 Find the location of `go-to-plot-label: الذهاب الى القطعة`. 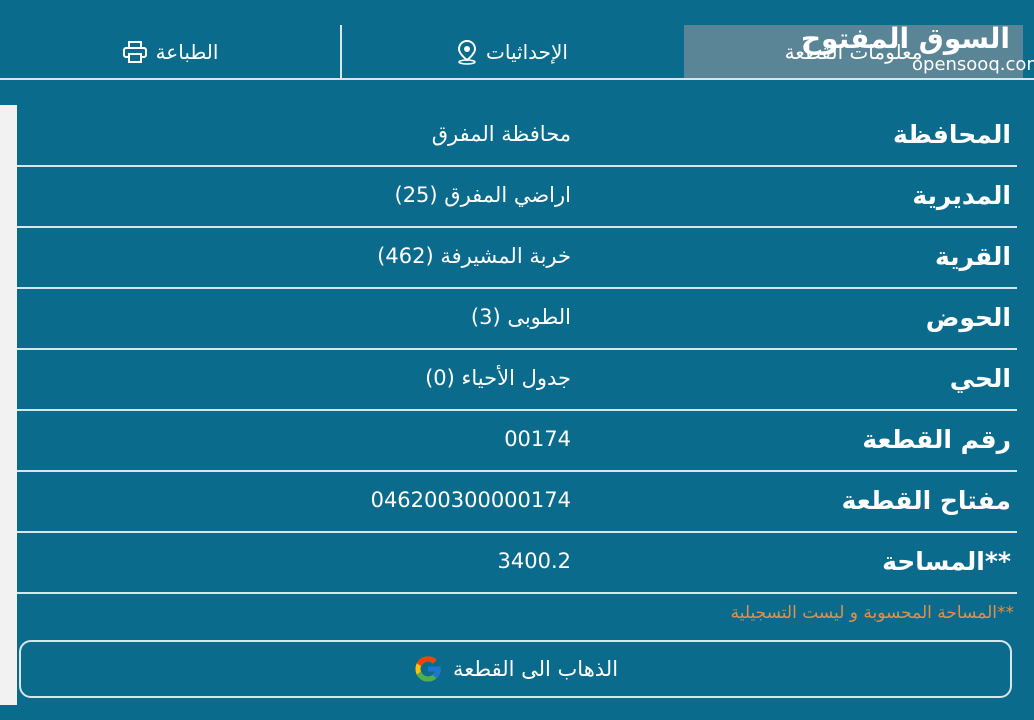

go-to-plot-label: الذهاب الى القطعة is located at coordinates (535, 669).